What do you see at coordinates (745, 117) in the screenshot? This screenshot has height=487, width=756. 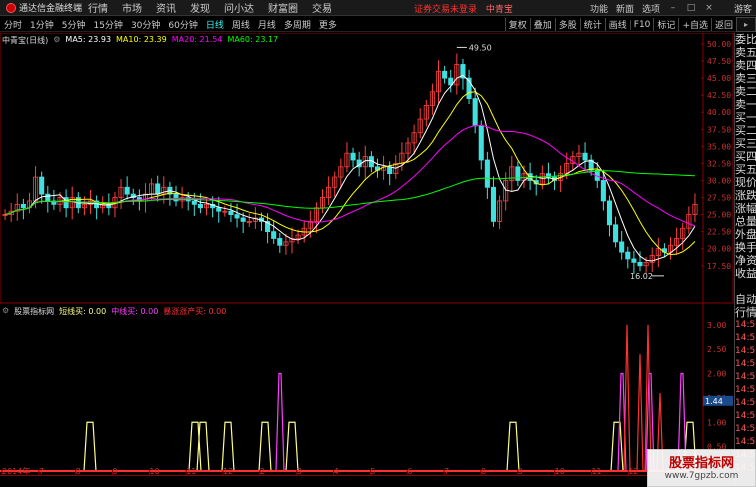 I see `side-panel-item-6: 买一` at bounding box center [745, 117].